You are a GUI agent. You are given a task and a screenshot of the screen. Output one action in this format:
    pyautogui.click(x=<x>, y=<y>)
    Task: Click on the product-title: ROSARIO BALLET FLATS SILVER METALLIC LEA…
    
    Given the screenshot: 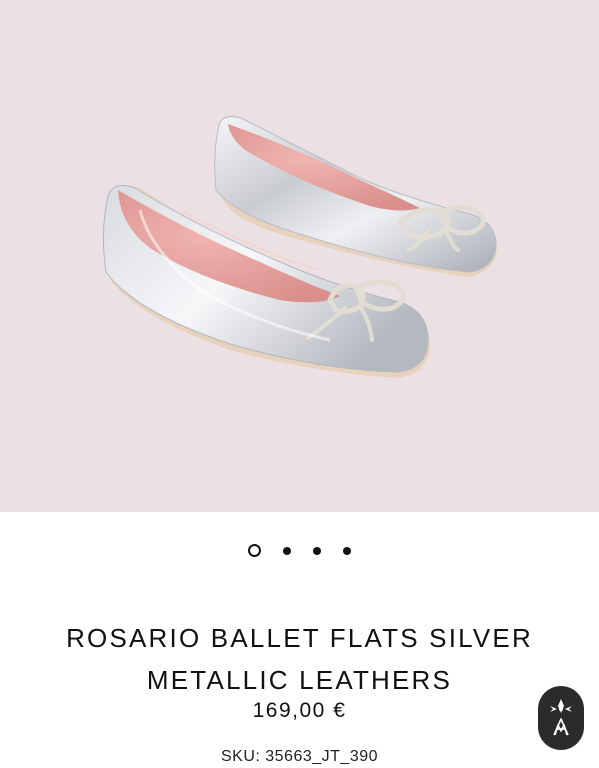 What is the action you would take?
    pyautogui.click(x=299, y=659)
    